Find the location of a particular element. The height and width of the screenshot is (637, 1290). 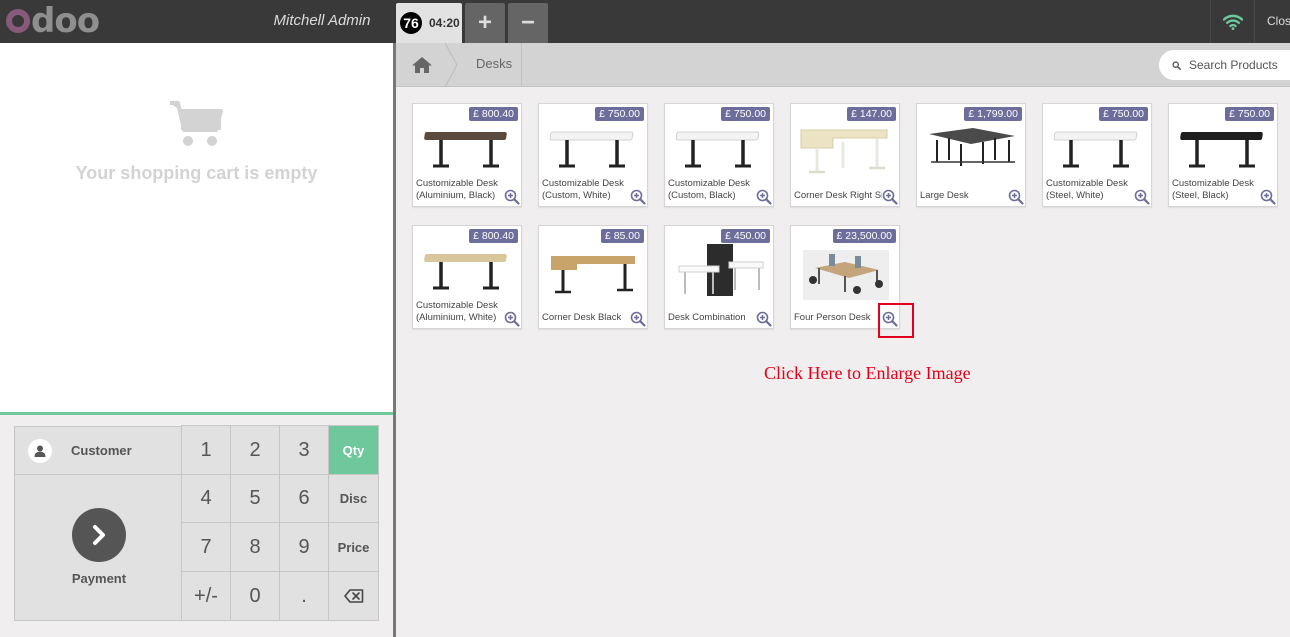

close-button: Close is located at coordinates (1272, 21).